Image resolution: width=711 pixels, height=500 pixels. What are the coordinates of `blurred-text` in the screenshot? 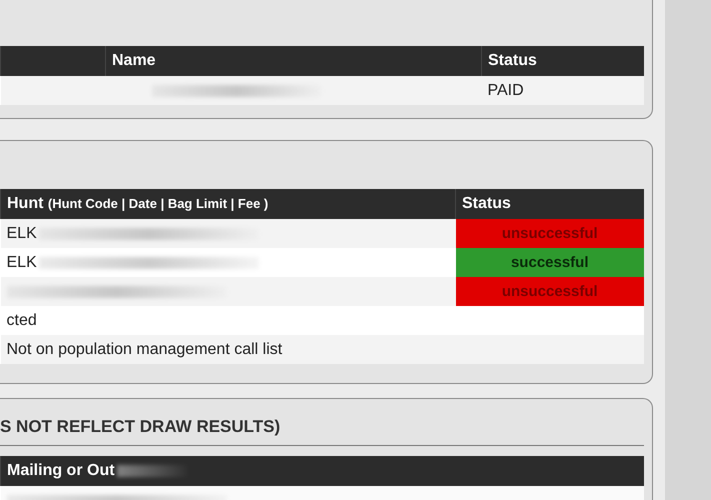 It's located at (151, 471).